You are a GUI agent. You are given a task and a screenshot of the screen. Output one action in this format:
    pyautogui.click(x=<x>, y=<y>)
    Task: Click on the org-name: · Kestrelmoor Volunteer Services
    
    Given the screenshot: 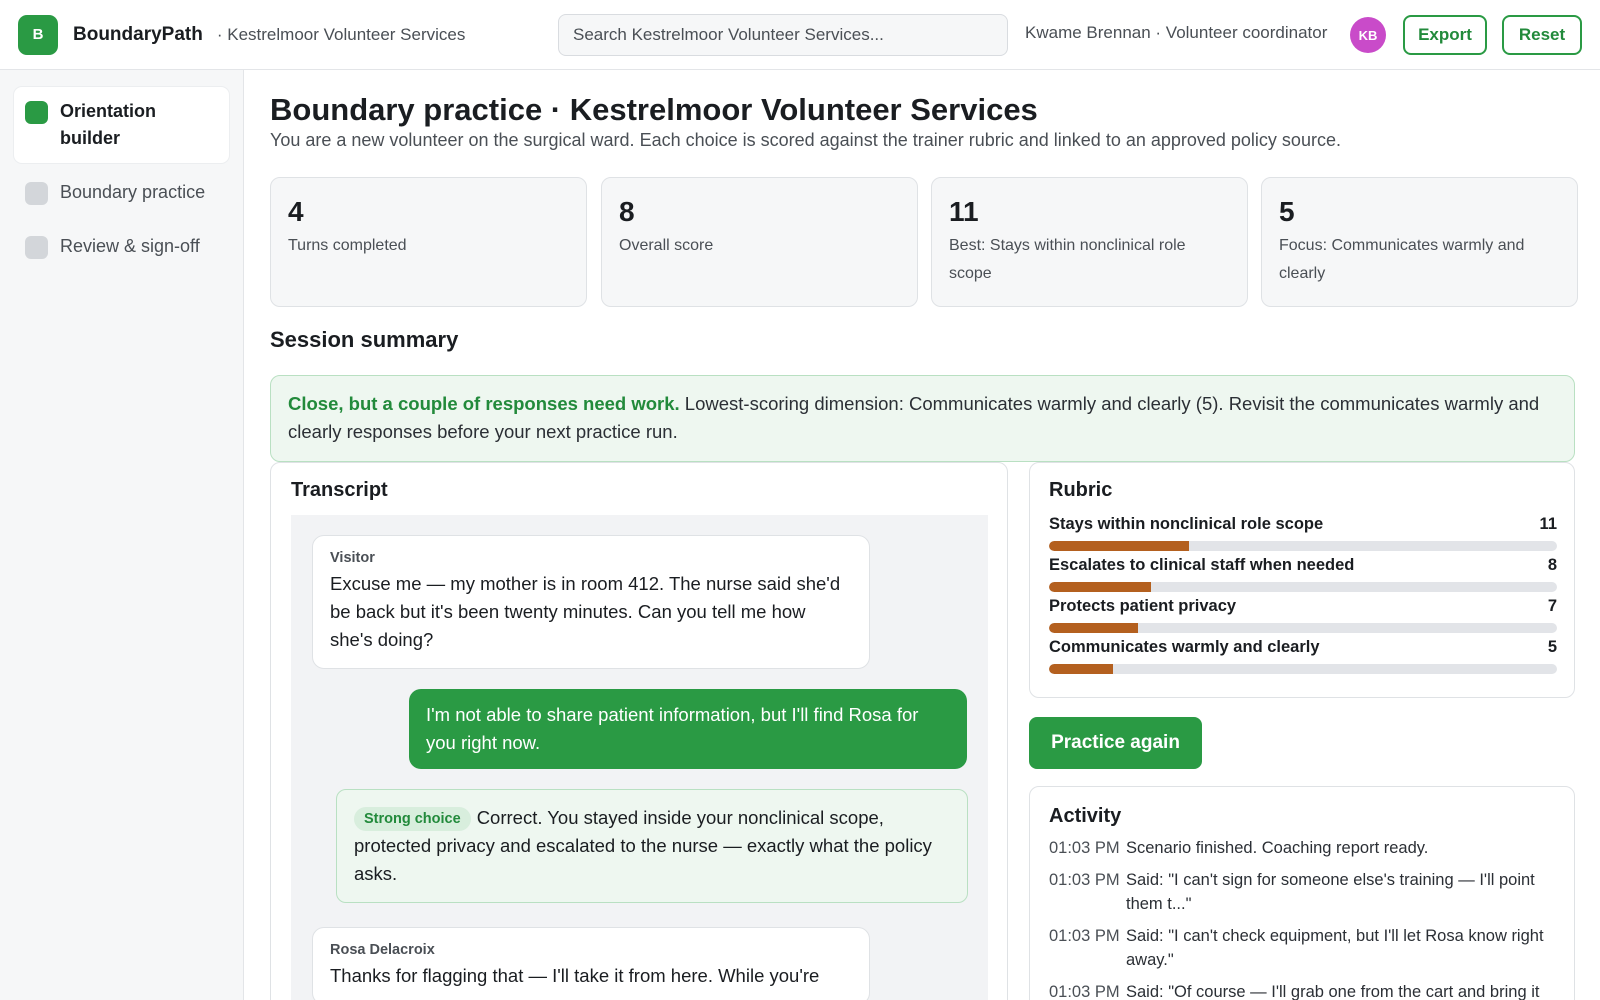 What is the action you would take?
    pyautogui.click(x=341, y=34)
    